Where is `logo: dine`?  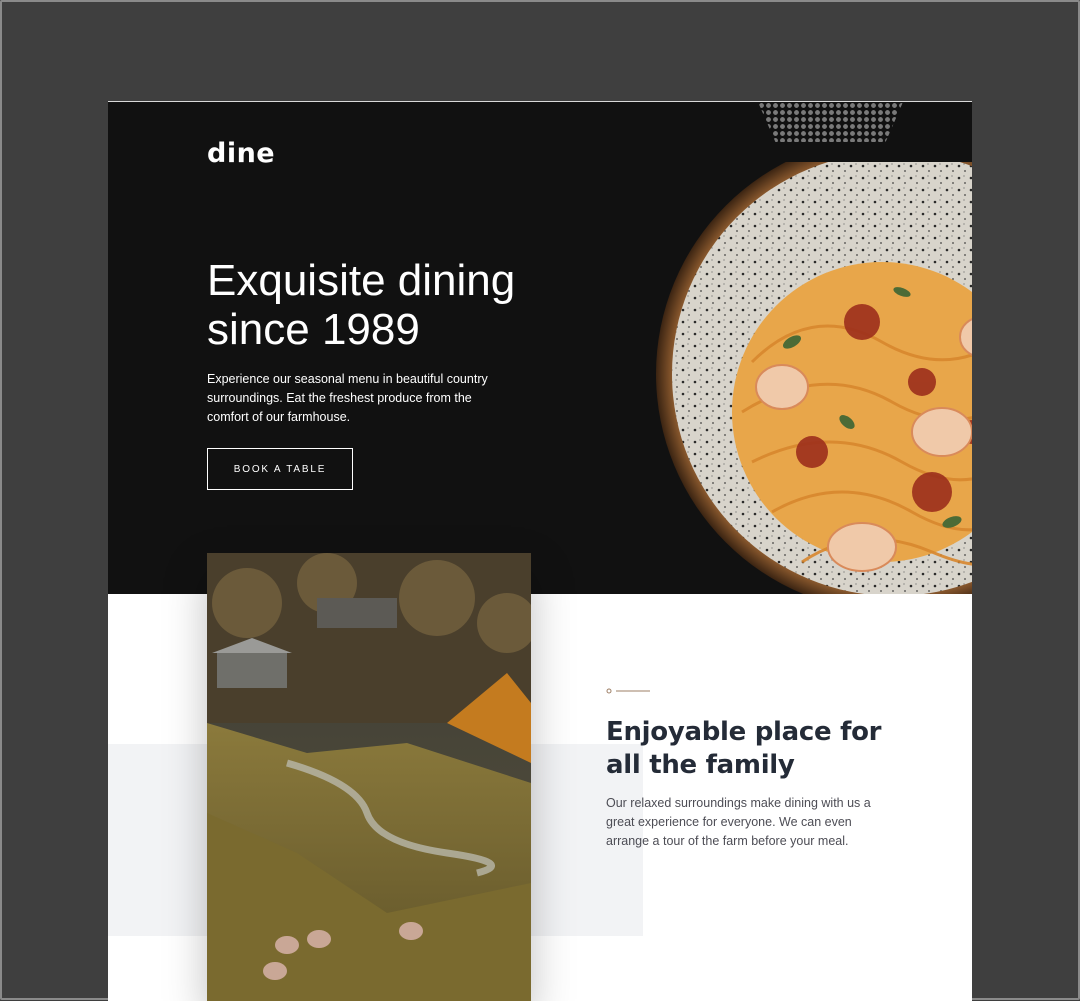 logo: dine is located at coordinates (241, 153).